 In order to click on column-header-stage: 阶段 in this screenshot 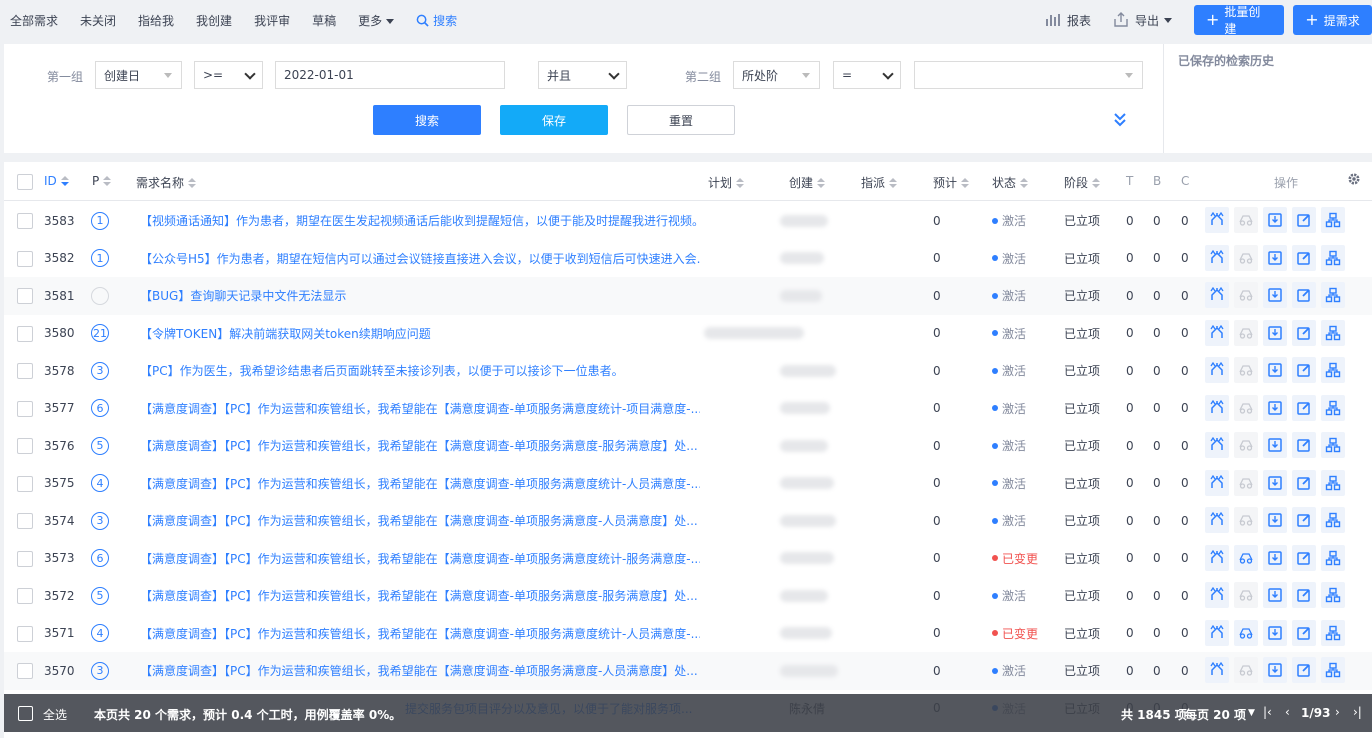, I will do `click(1082, 182)`.